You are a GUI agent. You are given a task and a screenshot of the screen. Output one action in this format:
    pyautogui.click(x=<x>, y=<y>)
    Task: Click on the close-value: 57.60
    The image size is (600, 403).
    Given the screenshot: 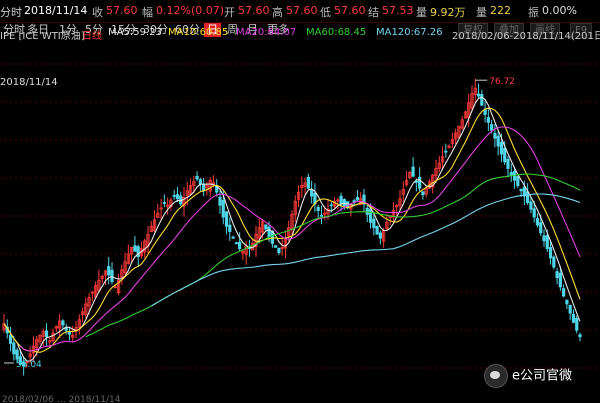 What is the action you would take?
    pyautogui.click(x=122, y=10)
    